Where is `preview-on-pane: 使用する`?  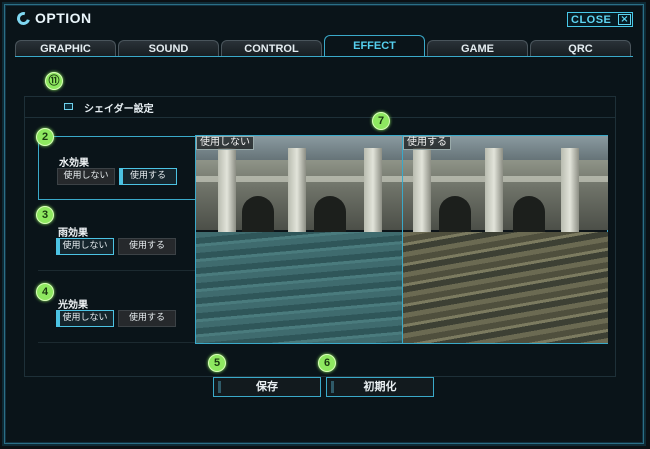
preview-on-pane: 使用する is located at coordinates (505, 239).